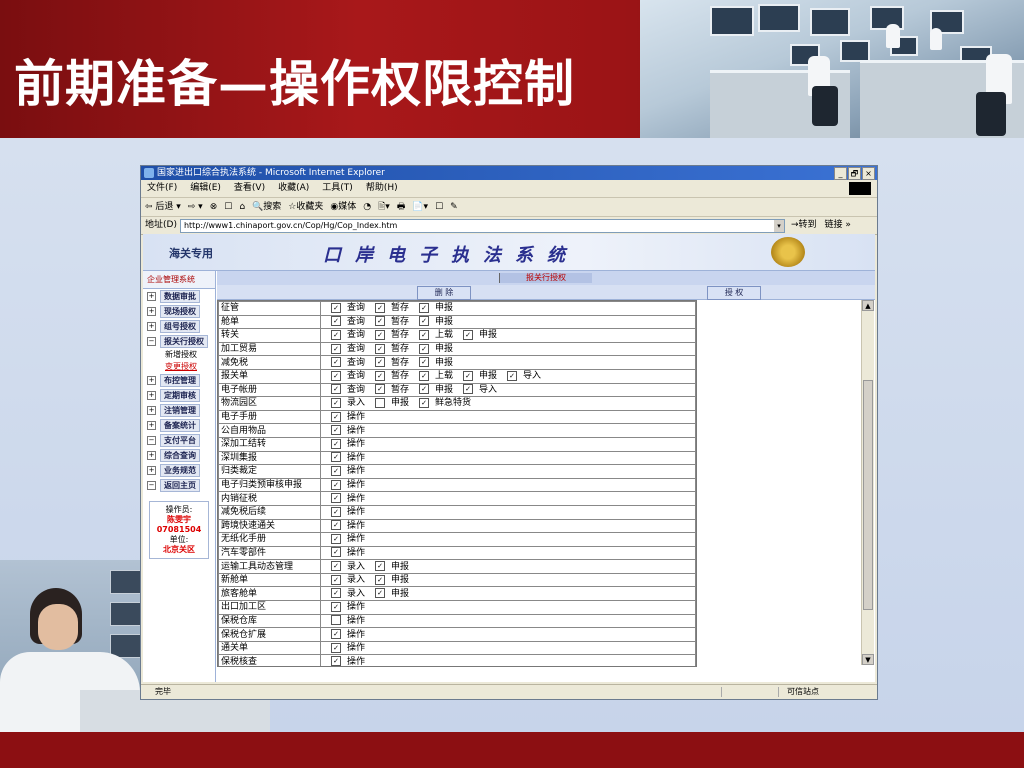 The width and height of the screenshot is (1024, 768). What do you see at coordinates (179, 367) in the screenshot?
I see `nav-subitem: 变更授权` at bounding box center [179, 367].